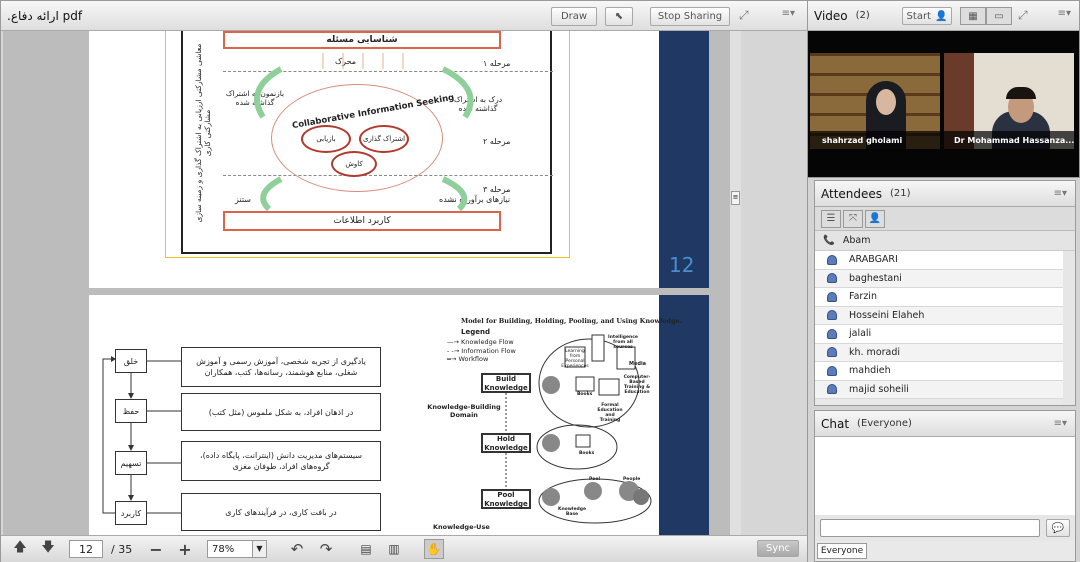 The image size is (1080, 562). Describe the element at coordinates (595, 479) in the screenshot. I see `source-label: Pool` at that location.